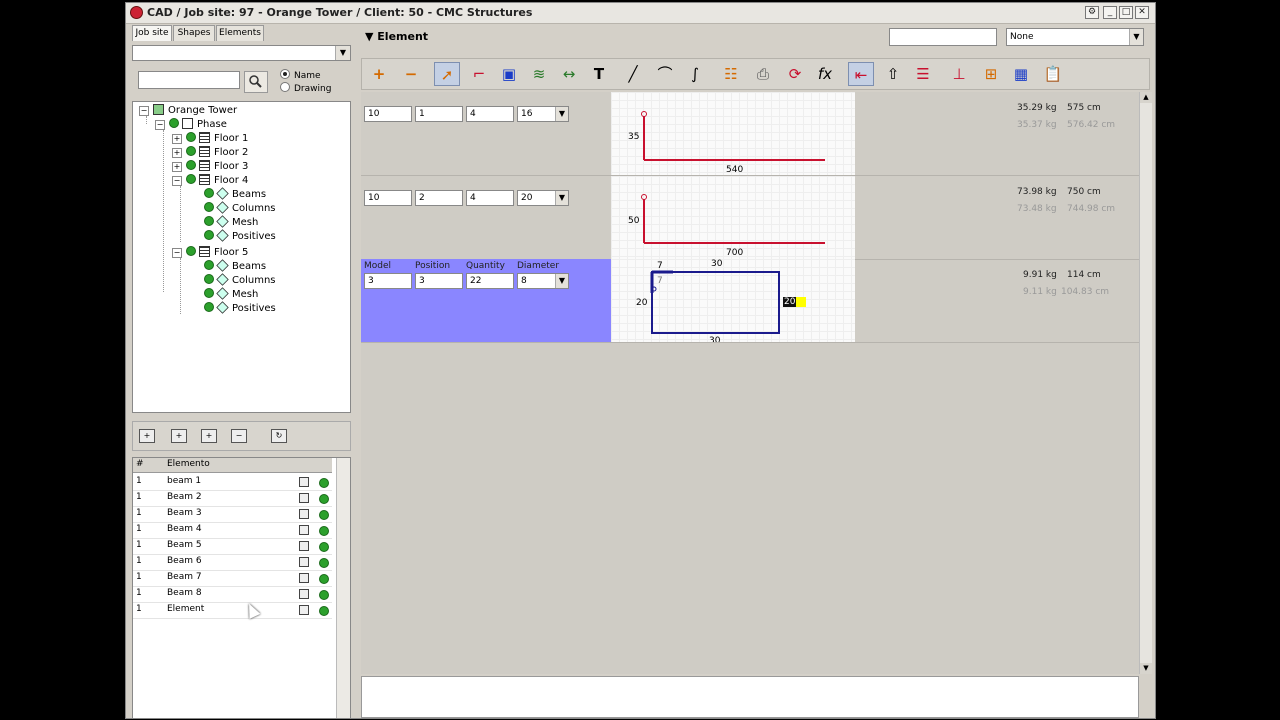 The image size is (1280, 720). Describe the element at coordinates (232, 498) in the screenshot. I see `list-item: 1 Beam 2` at that location.